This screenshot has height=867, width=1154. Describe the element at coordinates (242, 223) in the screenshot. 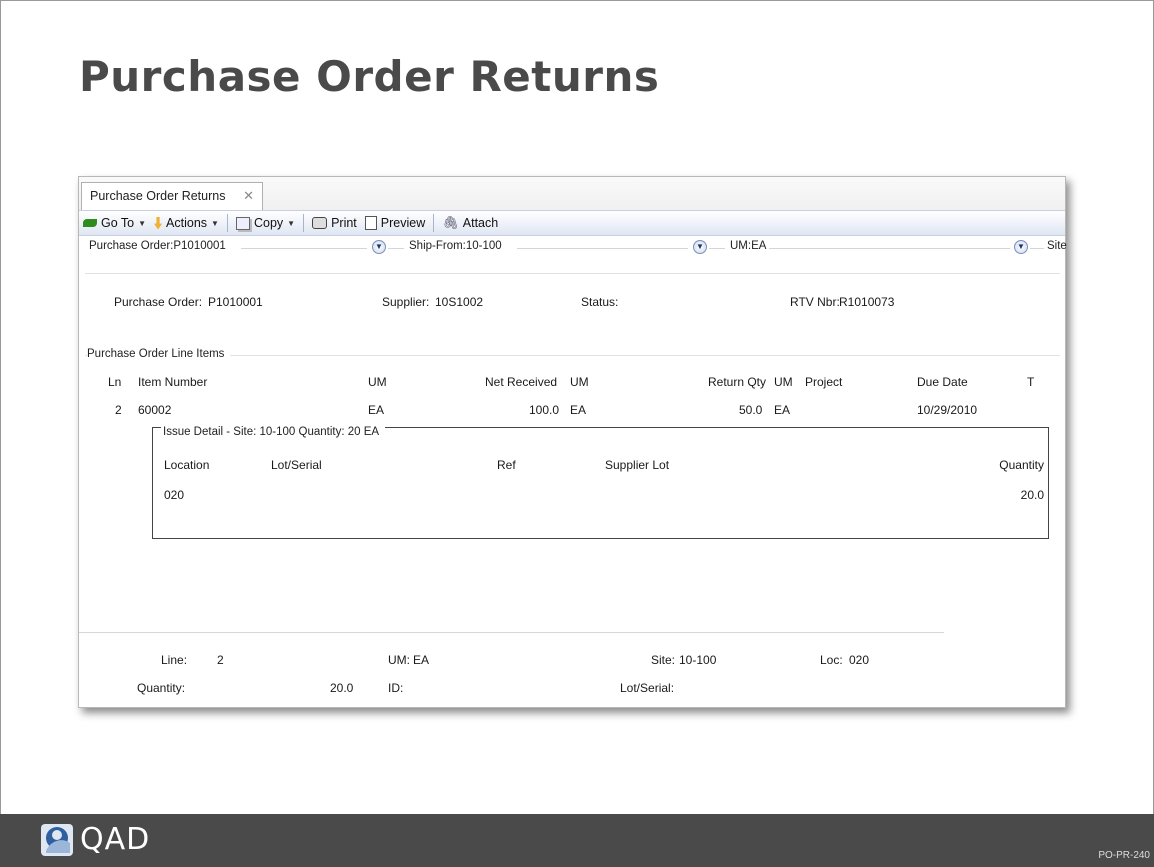

I see `copy-icon` at that location.